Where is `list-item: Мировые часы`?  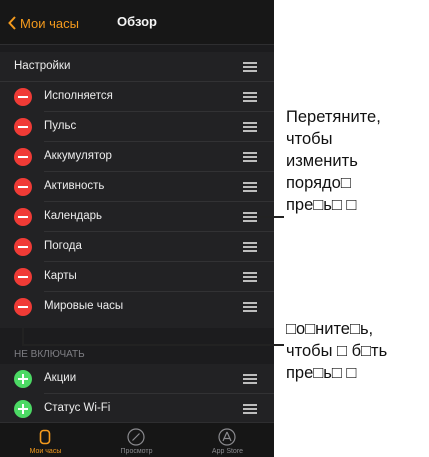 list-item: Мировые часы is located at coordinates (137, 307).